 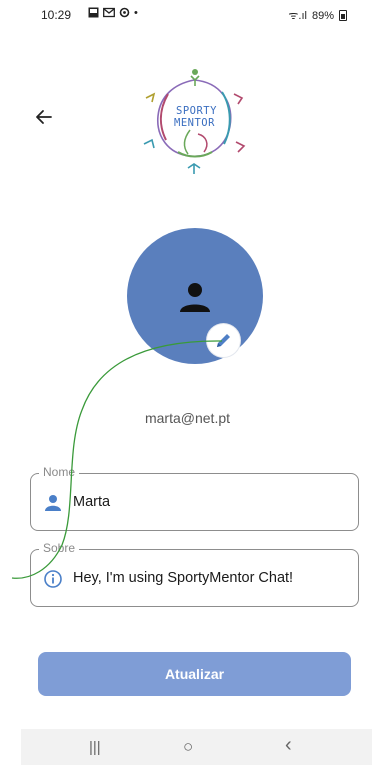 What do you see at coordinates (93, 12) in the screenshot?
I see `image-icon` at bounding box center [93, 12].